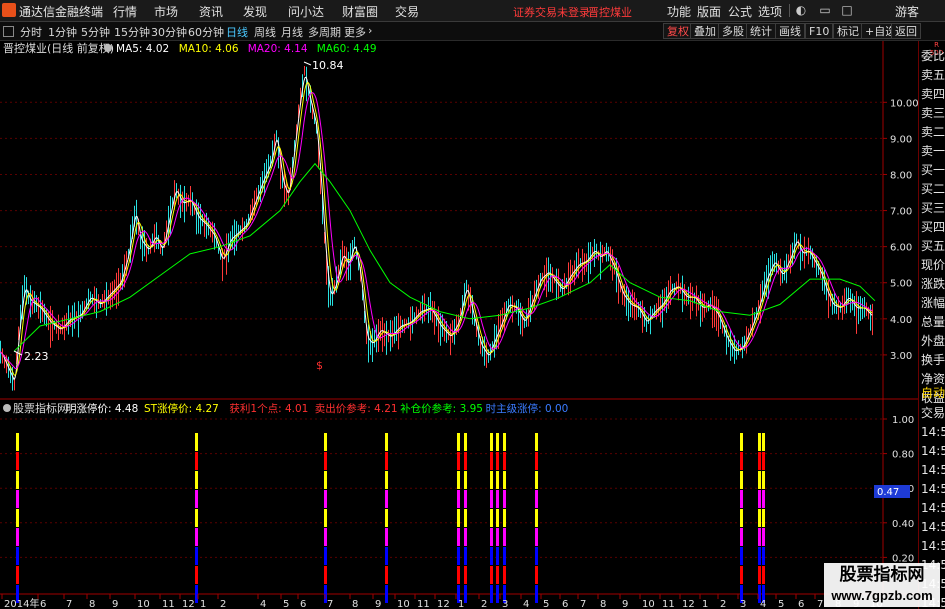 The image size is (945, 609). What do you see at coordinates (790, 31) in the screenshot?
I see `draw-line-button: 画线` at bounding box center [790, 31].